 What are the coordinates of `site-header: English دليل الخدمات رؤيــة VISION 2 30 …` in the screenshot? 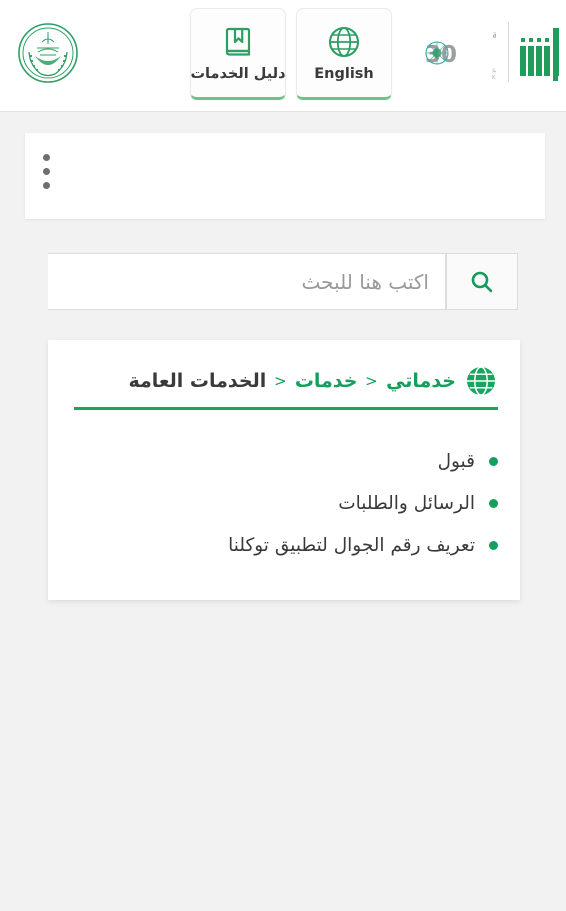 It's located at (283, 56).